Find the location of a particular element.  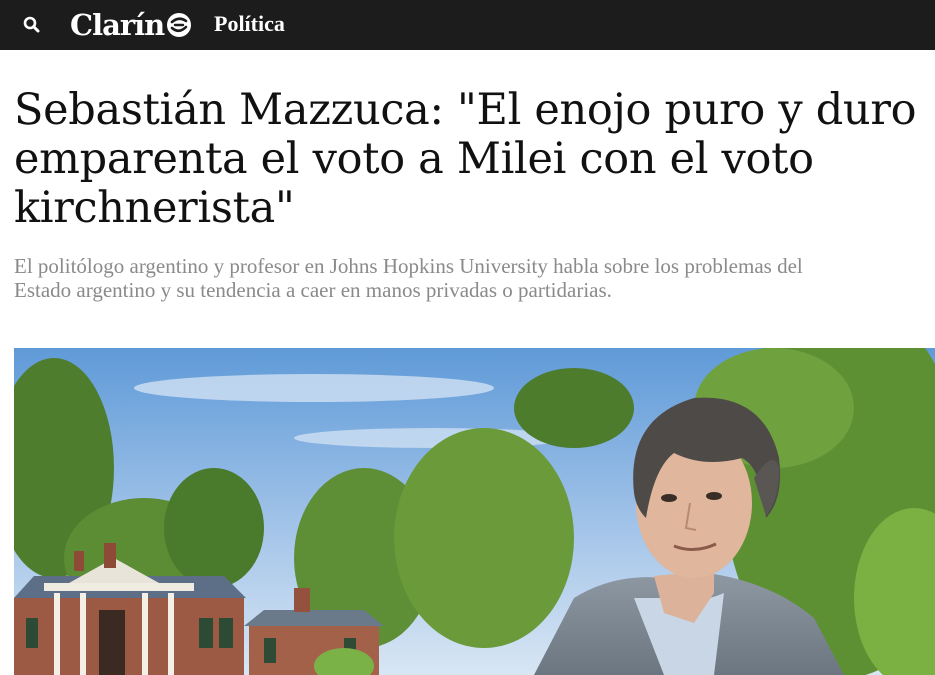

search-icon is located at coordinates (31, 24).